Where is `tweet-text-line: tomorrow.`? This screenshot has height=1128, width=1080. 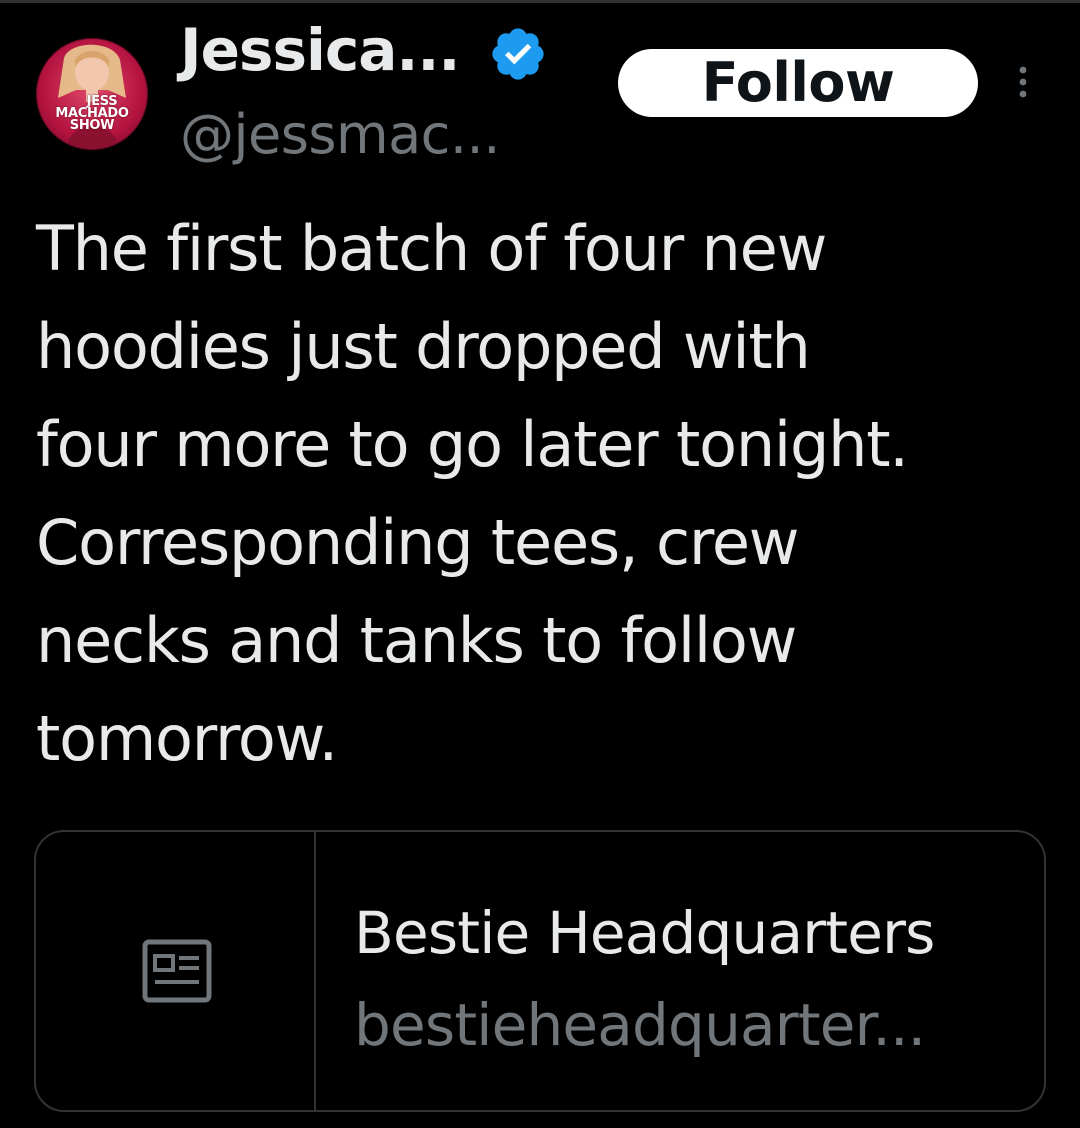 tweet-text-line: tomorrow. is located at coordinates (187, 738).